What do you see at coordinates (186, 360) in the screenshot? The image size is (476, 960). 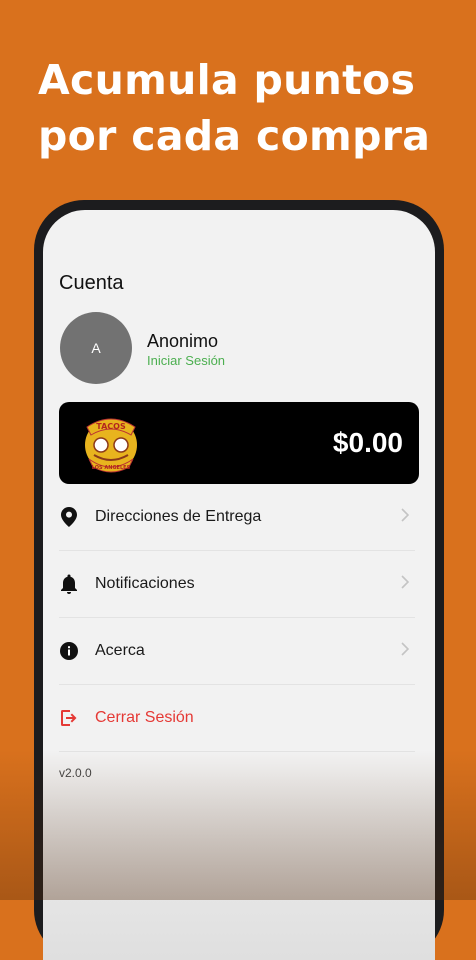 I see `login-link: Iniciar Sesión` at bounding box center [186, 360].